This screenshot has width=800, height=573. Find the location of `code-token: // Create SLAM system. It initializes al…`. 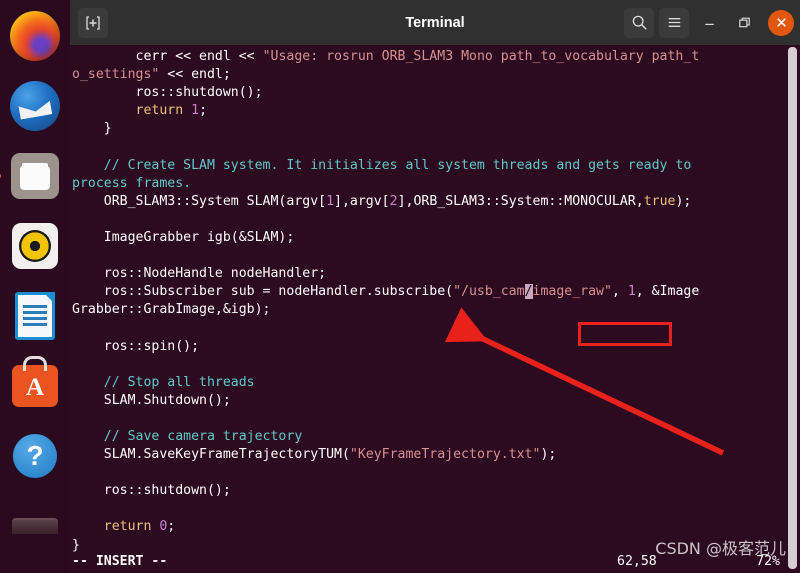

code-token: // Create SLAM system. It initializes al… is located at coordinates (397, 165).